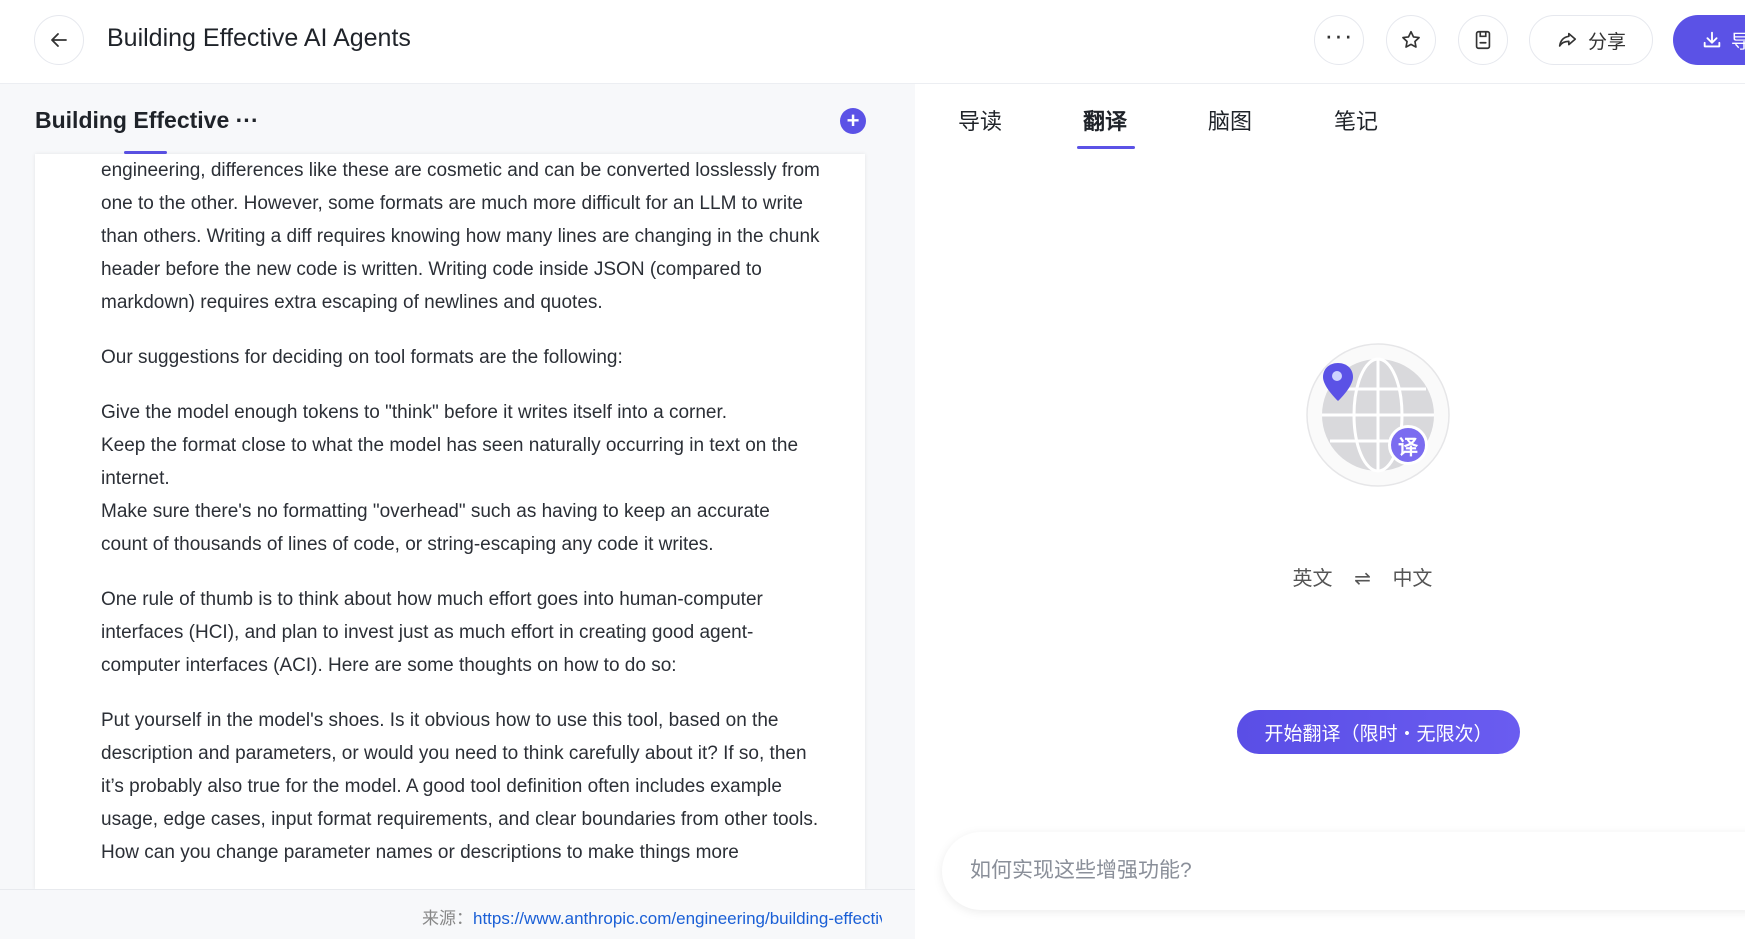  I want to click on page-title: Building Effective AI Agents, so click(259, 38).